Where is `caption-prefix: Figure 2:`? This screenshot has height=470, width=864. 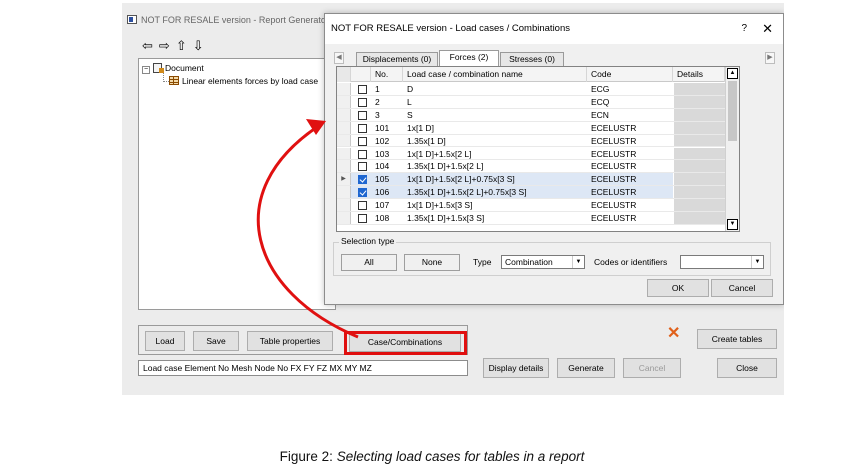 caption-prefix: Figure 2: is located at coordinates (308, 456).